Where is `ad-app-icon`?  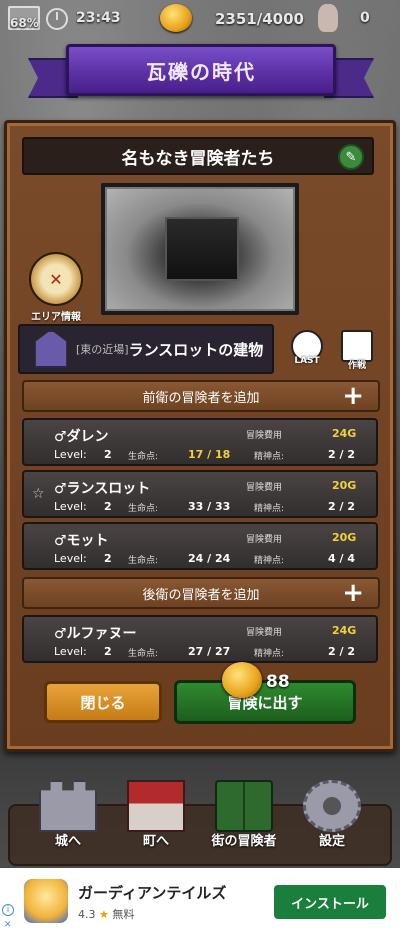 ad-app-icon is located at coordinates (46, 901).